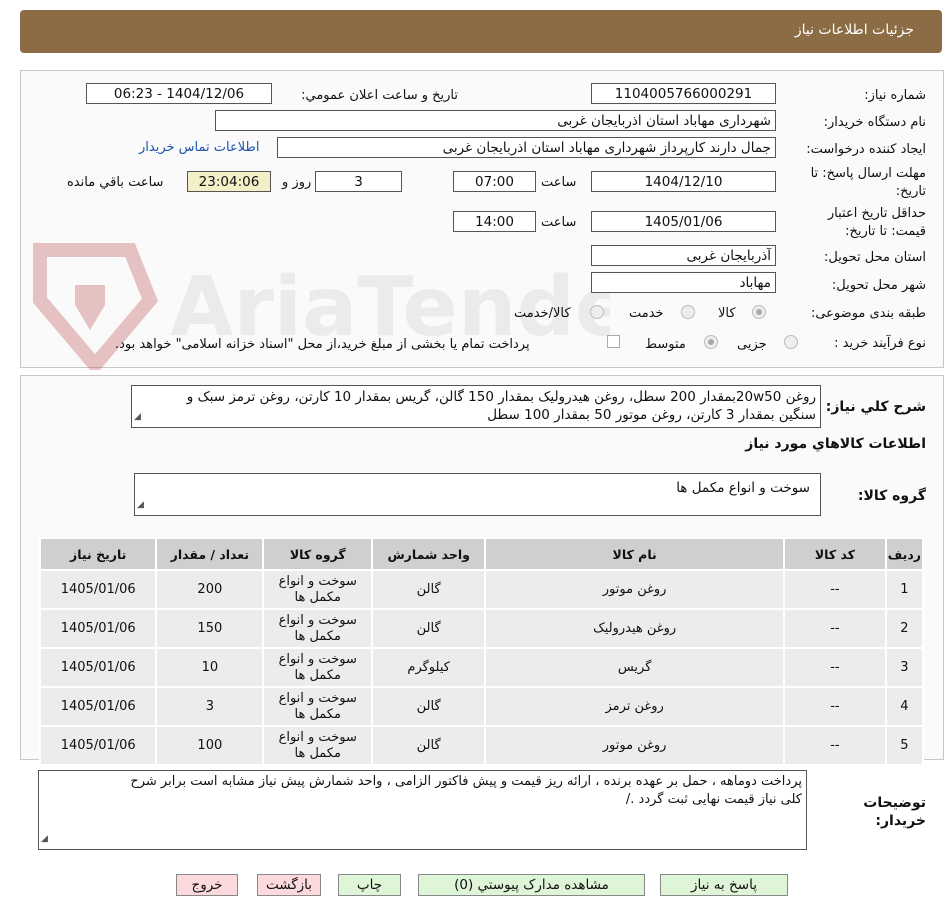  What do you see at coordinates (559, 182) in the screenshot?
I see `deadline-time-label: ساعت` at bounding box center [559, 182].